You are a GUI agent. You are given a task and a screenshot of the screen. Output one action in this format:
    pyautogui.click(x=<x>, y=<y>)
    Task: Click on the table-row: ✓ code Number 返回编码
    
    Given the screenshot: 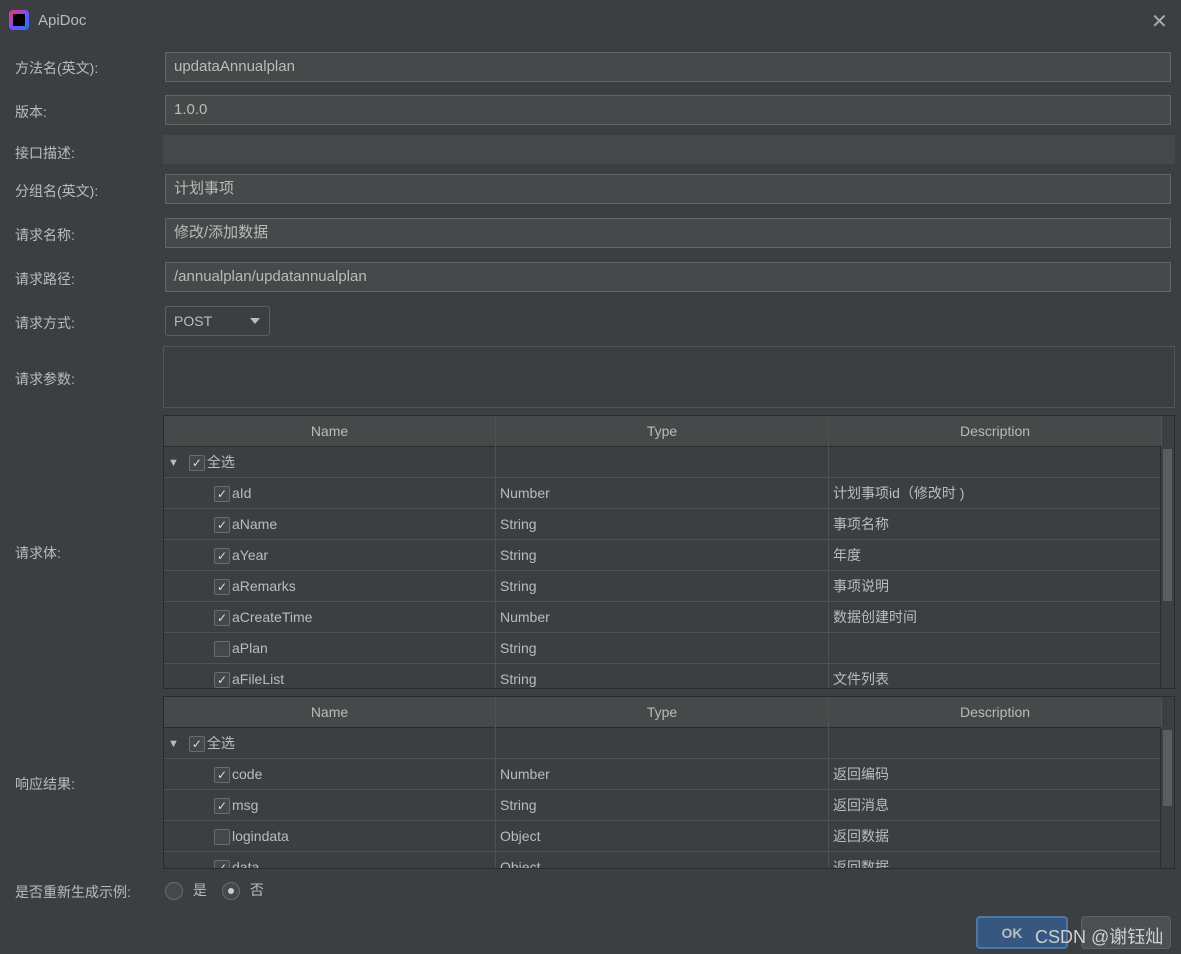 What is the action you would take?
    pyautogui.click(x=663, y=774)
    